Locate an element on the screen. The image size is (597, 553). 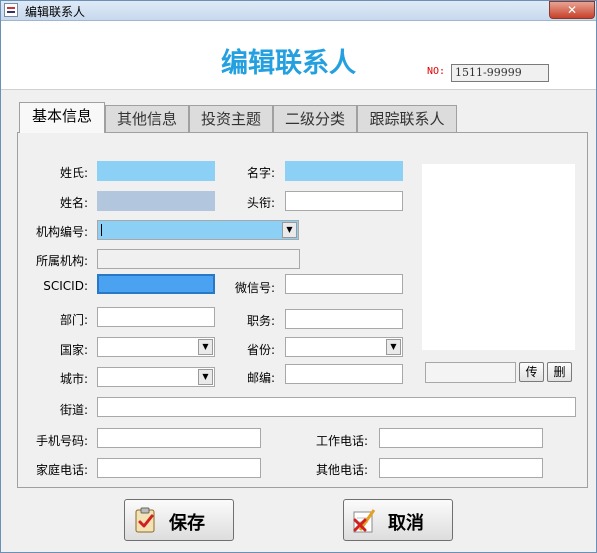
scicid-input is located at coordinates (156, 284).